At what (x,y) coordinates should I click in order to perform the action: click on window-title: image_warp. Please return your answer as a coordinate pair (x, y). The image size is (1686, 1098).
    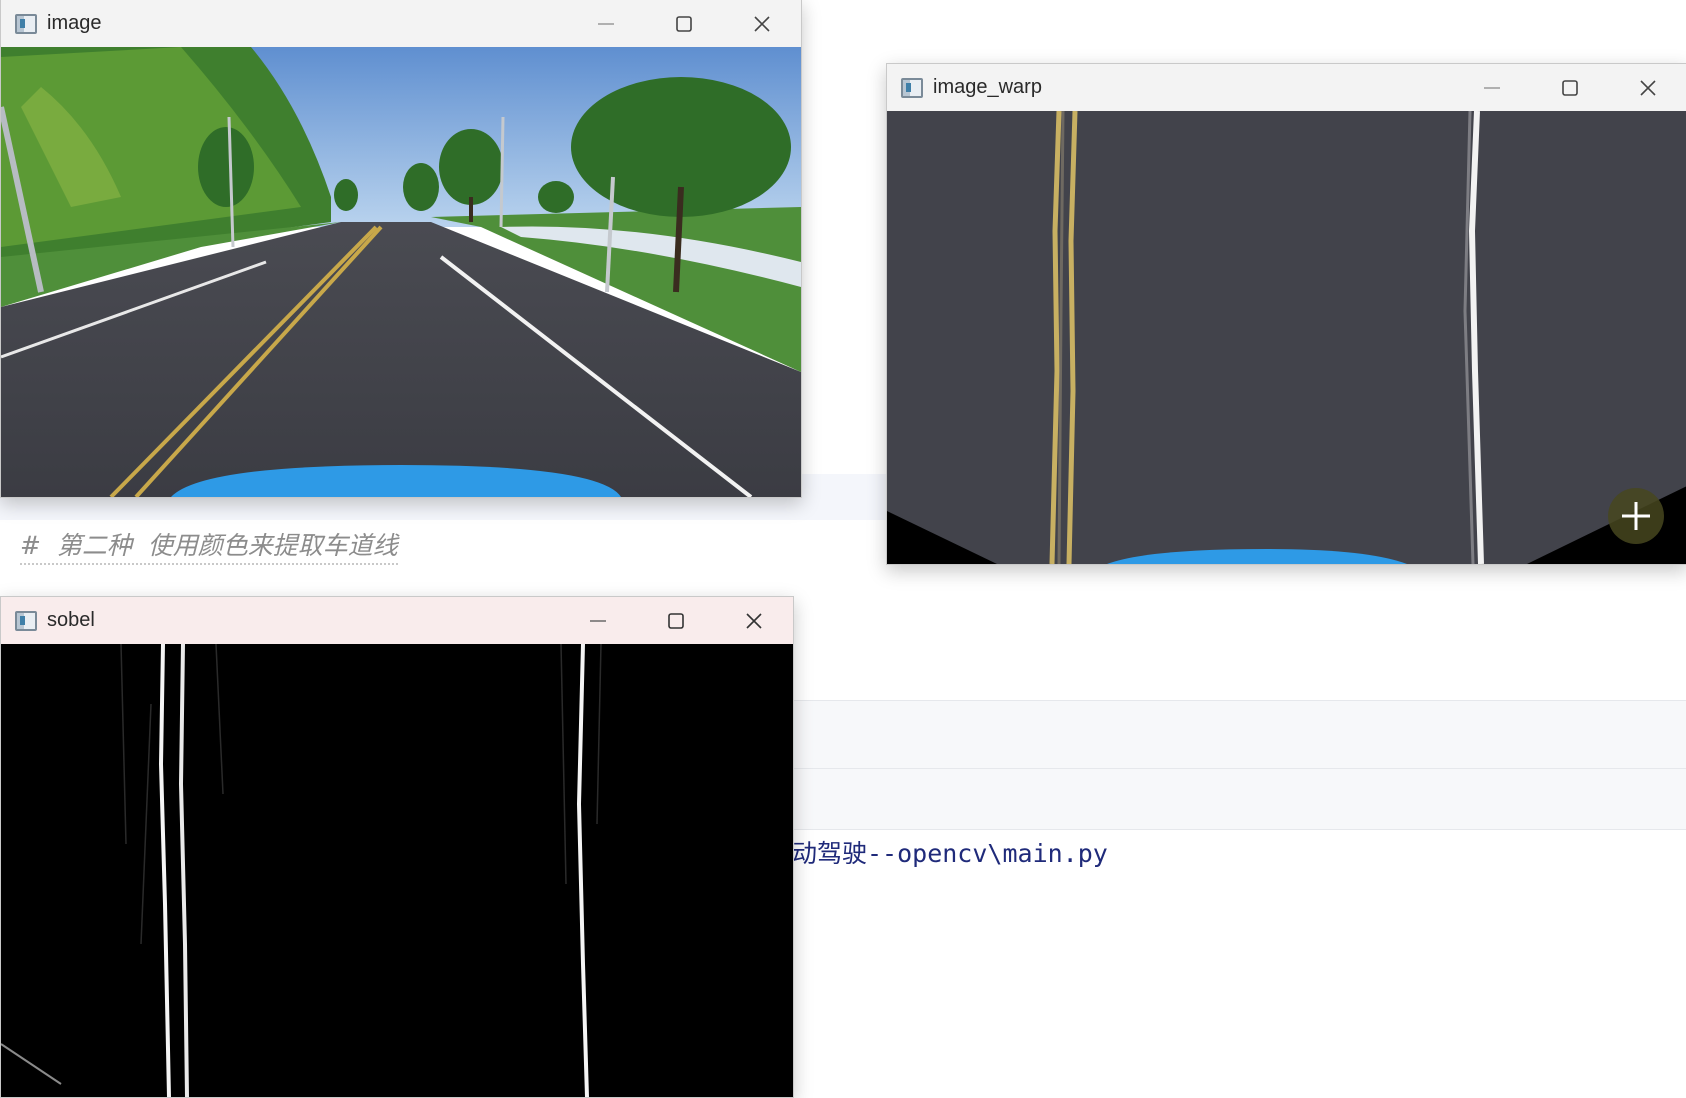
    Looking at the image, I should click on (987, 87).